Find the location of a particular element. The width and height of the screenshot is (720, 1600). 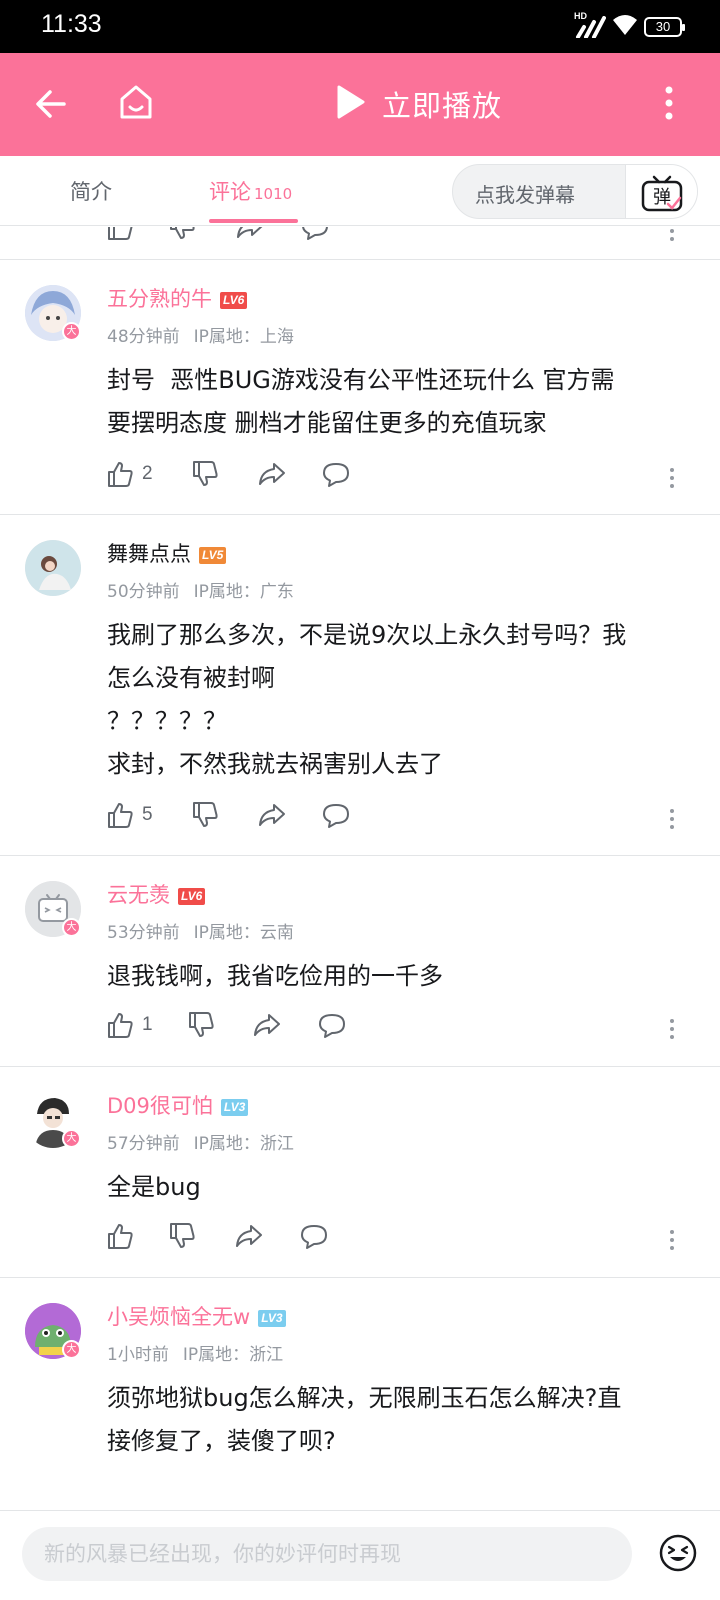

tab-intro-label: 简介 is located at coordinates (91, 192).